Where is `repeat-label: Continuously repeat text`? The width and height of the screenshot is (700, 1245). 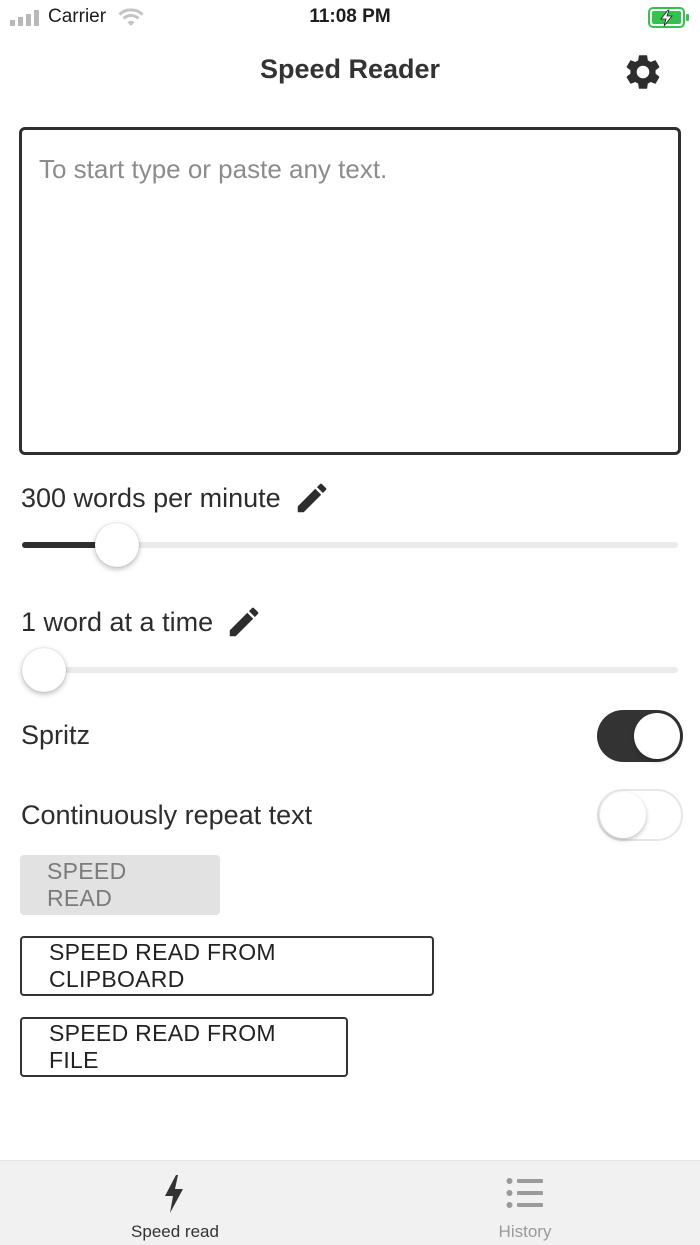
repeat-label: Continuously repeat text is located at coordinates (167, 815).